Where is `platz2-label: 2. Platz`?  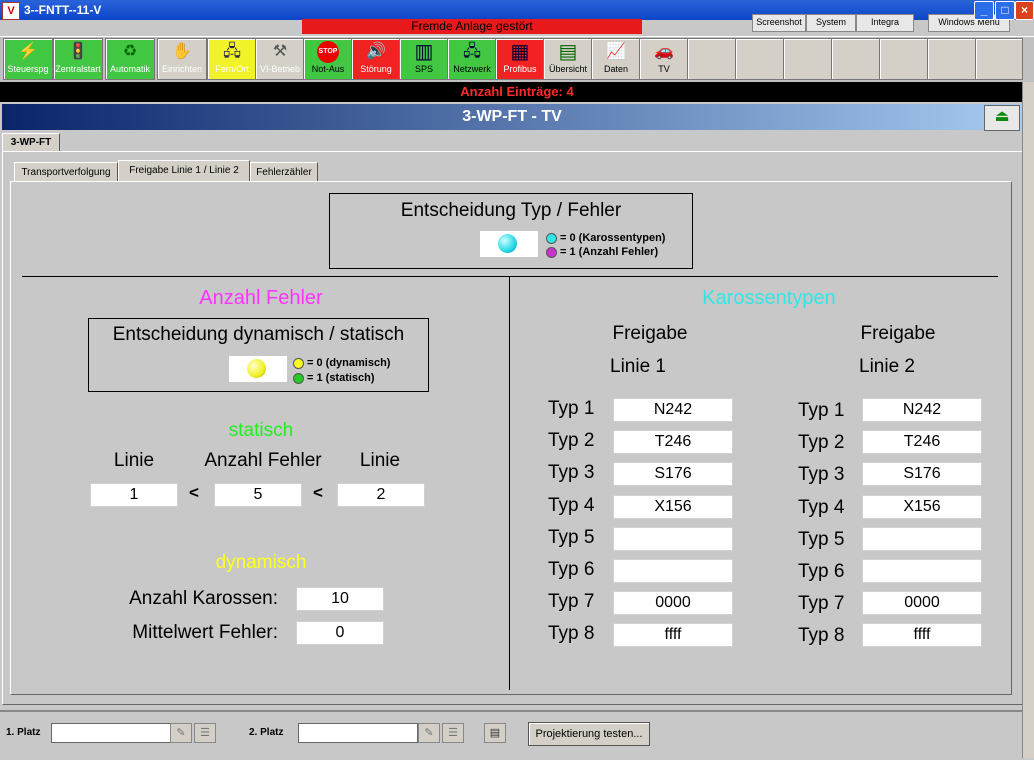 platz2-label: 2. Platz is located at coordinates (266, 732).